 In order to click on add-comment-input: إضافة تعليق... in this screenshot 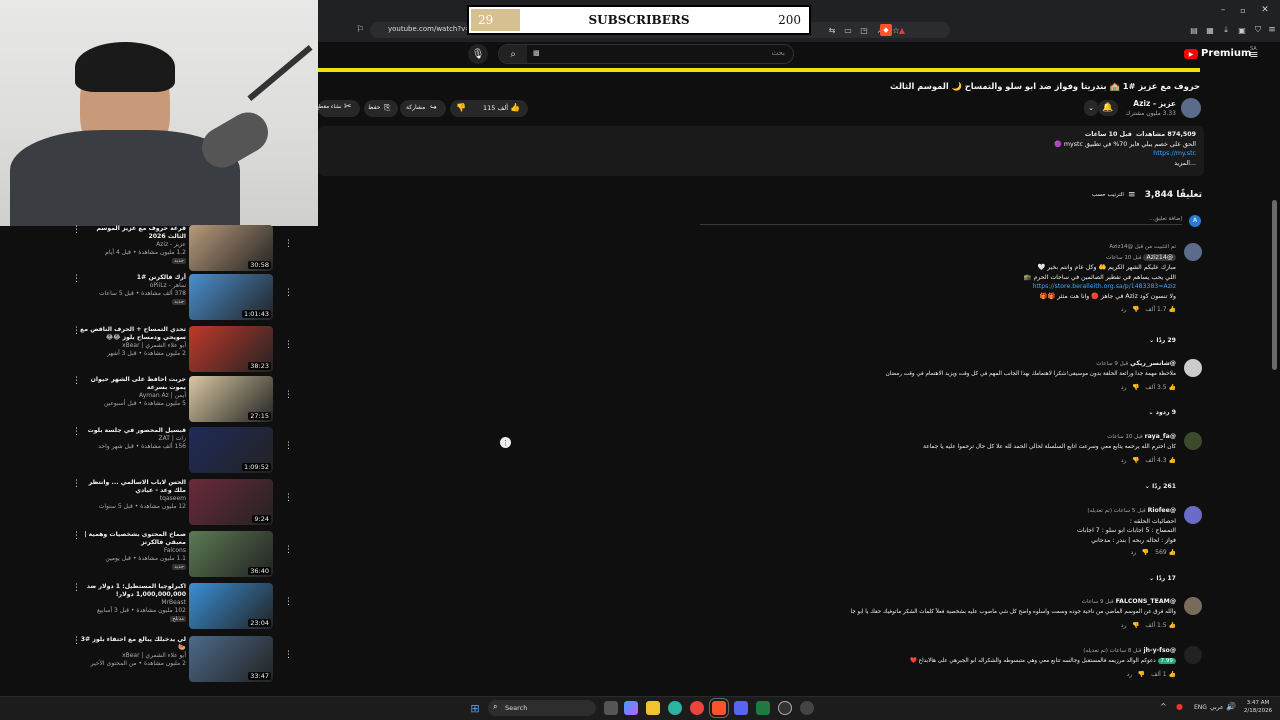, I will do `click(941, 220)`.